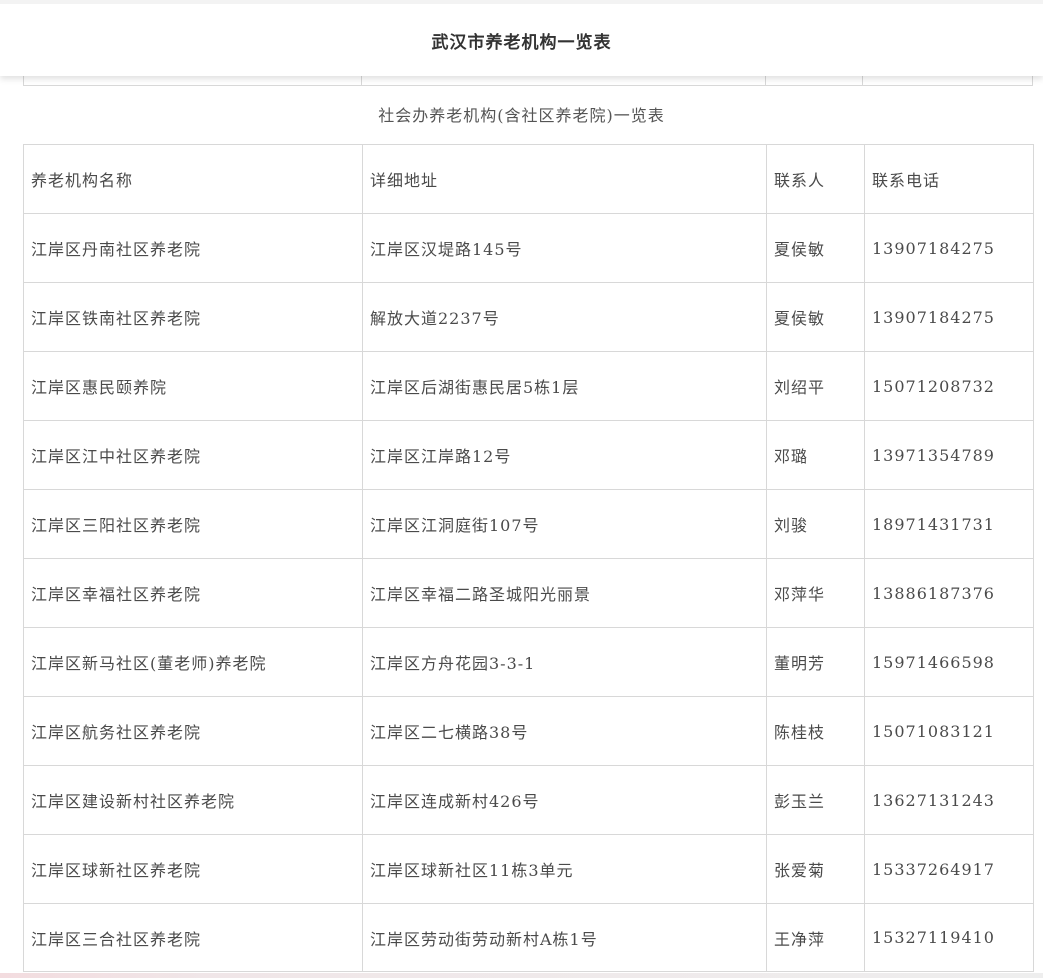 The height and width of the screenshot is (978, 1043). I want to click on page-title: 武汉市养老机构一览表, so click(521, 42).